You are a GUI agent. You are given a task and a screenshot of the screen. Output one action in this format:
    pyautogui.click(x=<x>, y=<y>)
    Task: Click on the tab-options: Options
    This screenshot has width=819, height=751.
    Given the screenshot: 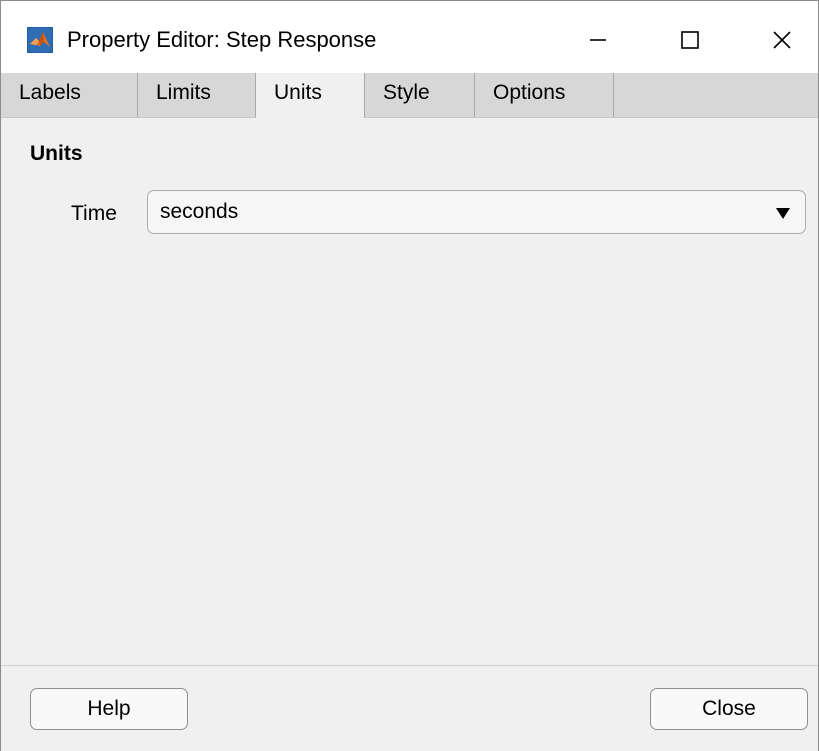 What is the action you would take?
    pyautogui.click(x=544, y=95)
    